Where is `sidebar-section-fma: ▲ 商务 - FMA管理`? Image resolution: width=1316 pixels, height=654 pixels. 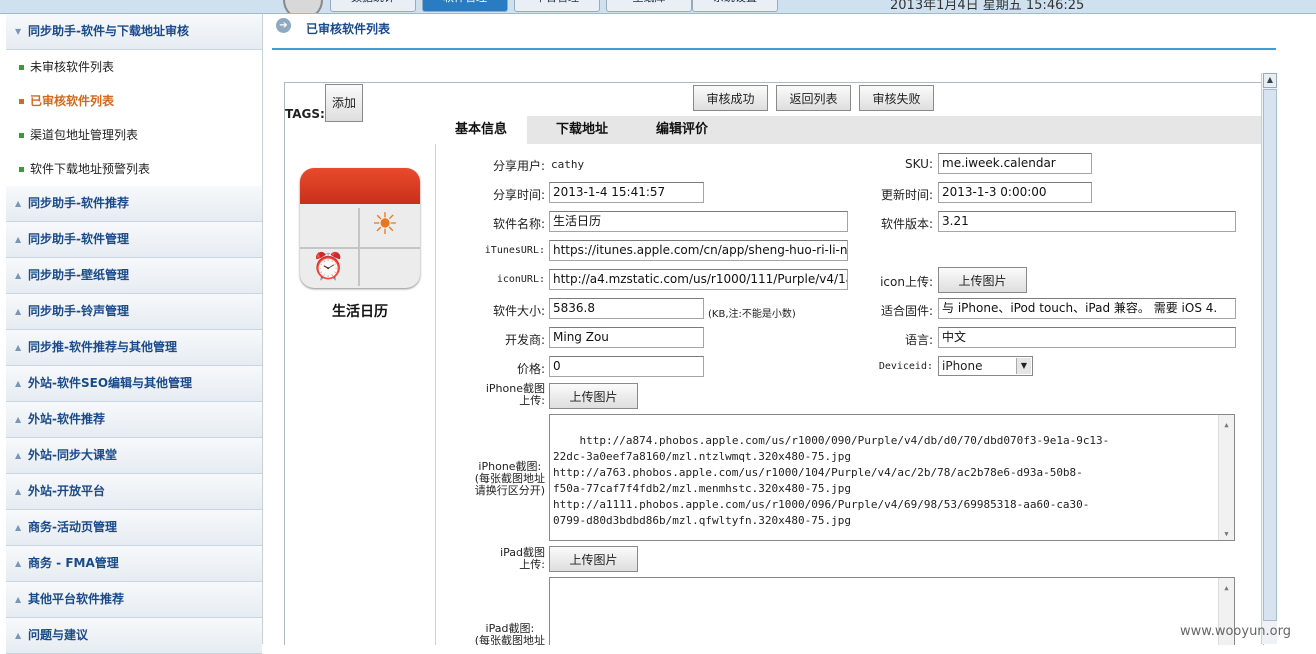 sidebar-section-fma: ▲ 商务 - FMA管理 is located at coordinates (134, 564).